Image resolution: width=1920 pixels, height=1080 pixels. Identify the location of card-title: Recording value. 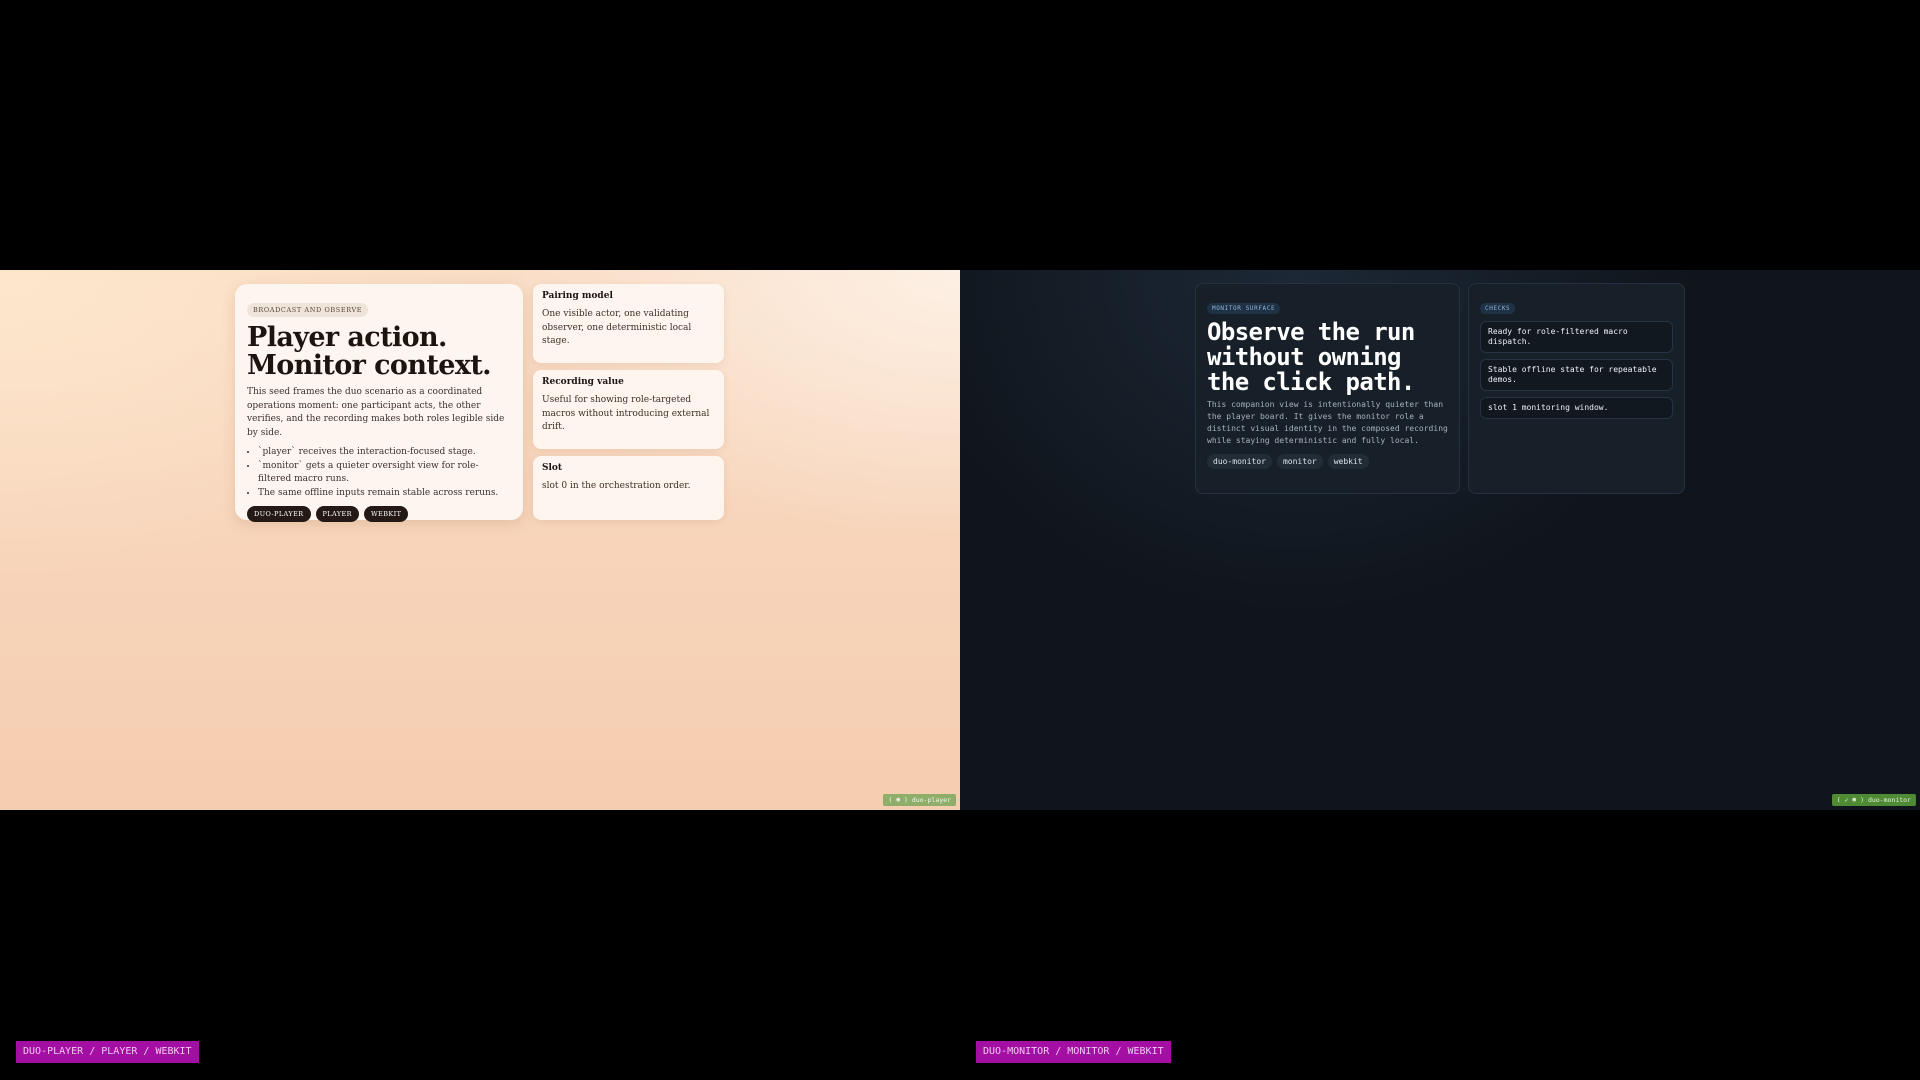
(583, 382).